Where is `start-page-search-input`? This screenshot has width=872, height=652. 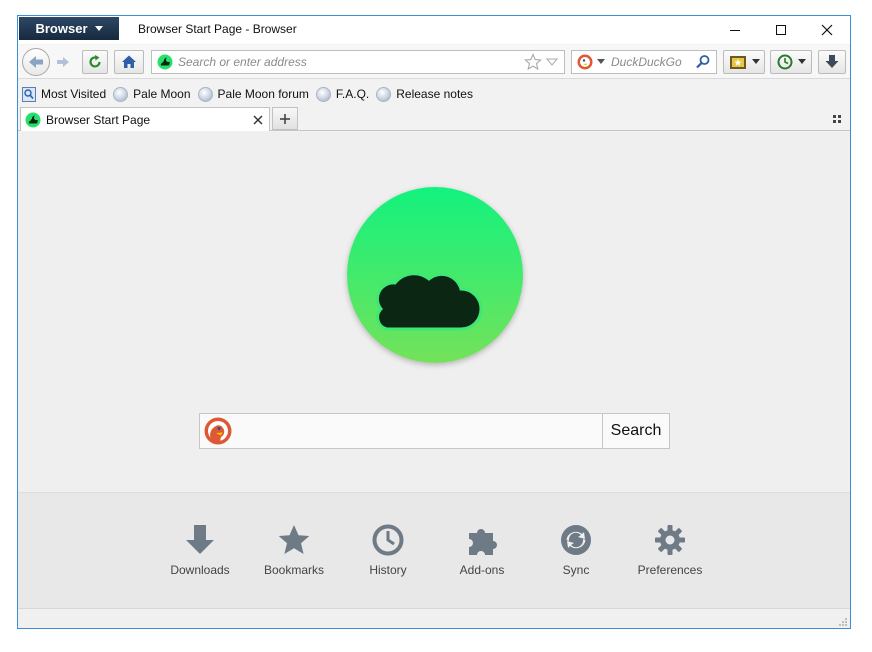 start-page-search-input is located at coordinates (417, 431).